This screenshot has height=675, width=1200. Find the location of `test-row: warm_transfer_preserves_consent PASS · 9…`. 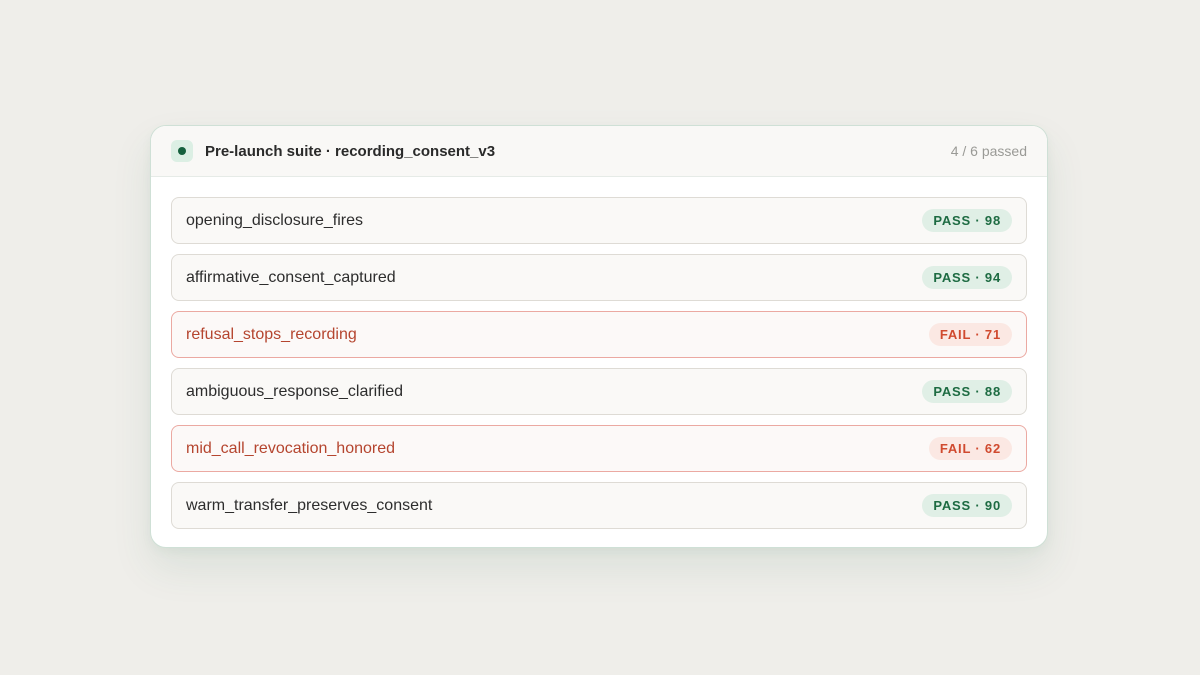

test-row: warm_transfer_preserves_consent PASS · 9… is located at coordinates (599, 505).